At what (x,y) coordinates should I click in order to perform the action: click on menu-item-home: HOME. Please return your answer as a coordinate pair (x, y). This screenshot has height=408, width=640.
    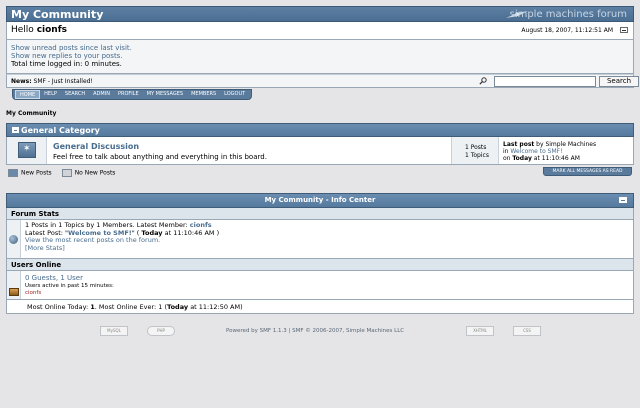
    Looking at the image, I should click on (28, 94).